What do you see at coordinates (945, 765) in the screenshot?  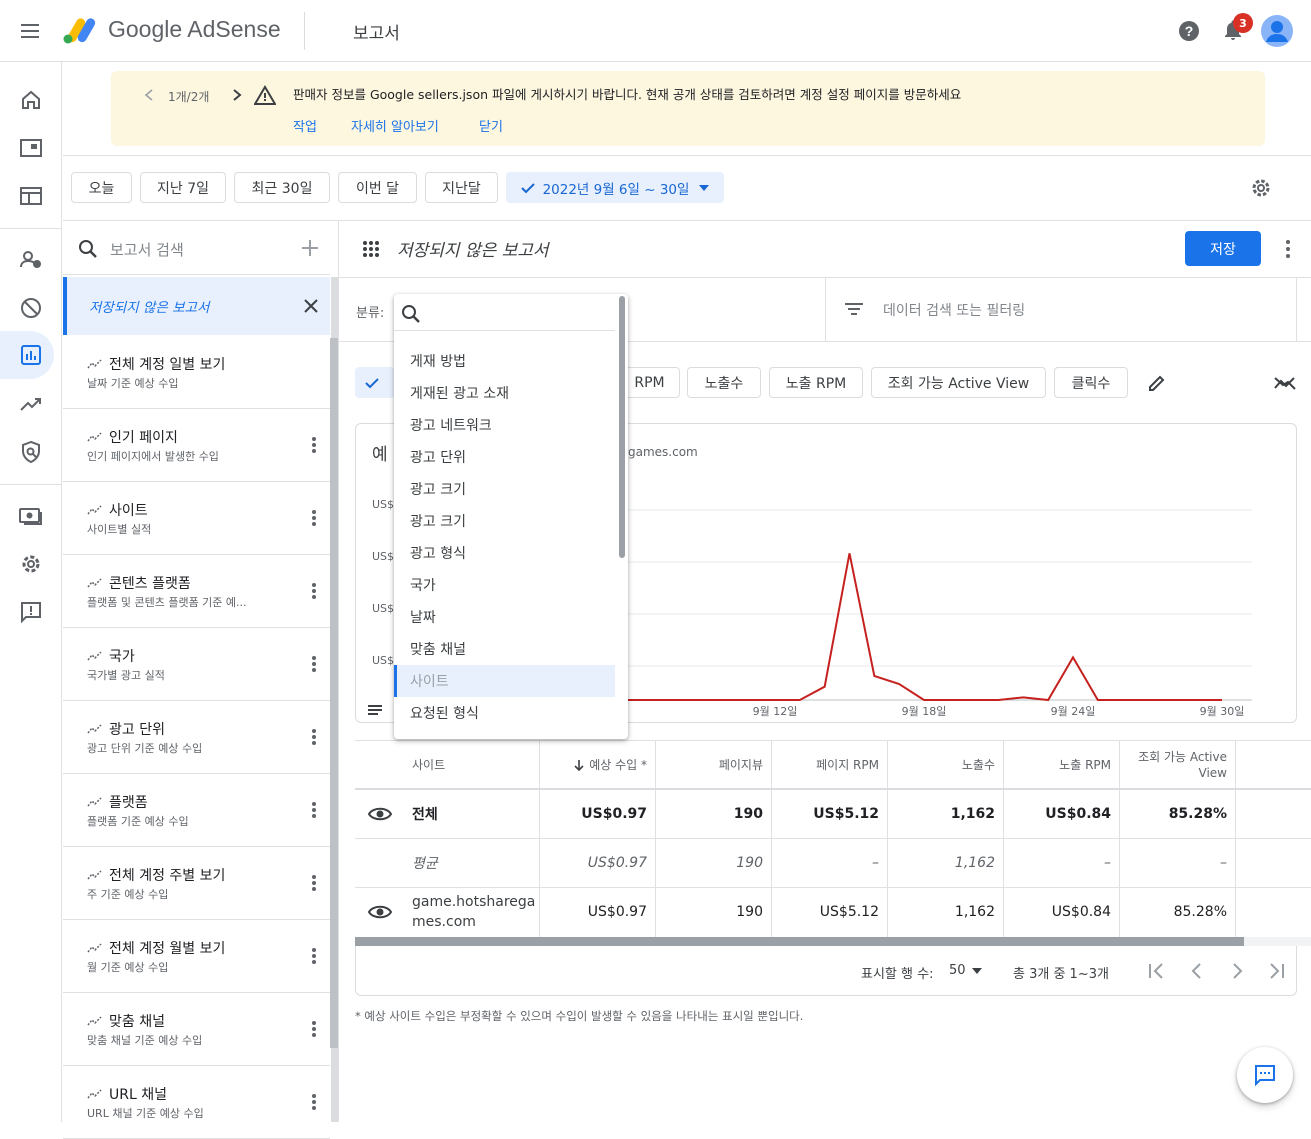 I see `column-header-impressions: 노출수` at bounding box center [945, 765].